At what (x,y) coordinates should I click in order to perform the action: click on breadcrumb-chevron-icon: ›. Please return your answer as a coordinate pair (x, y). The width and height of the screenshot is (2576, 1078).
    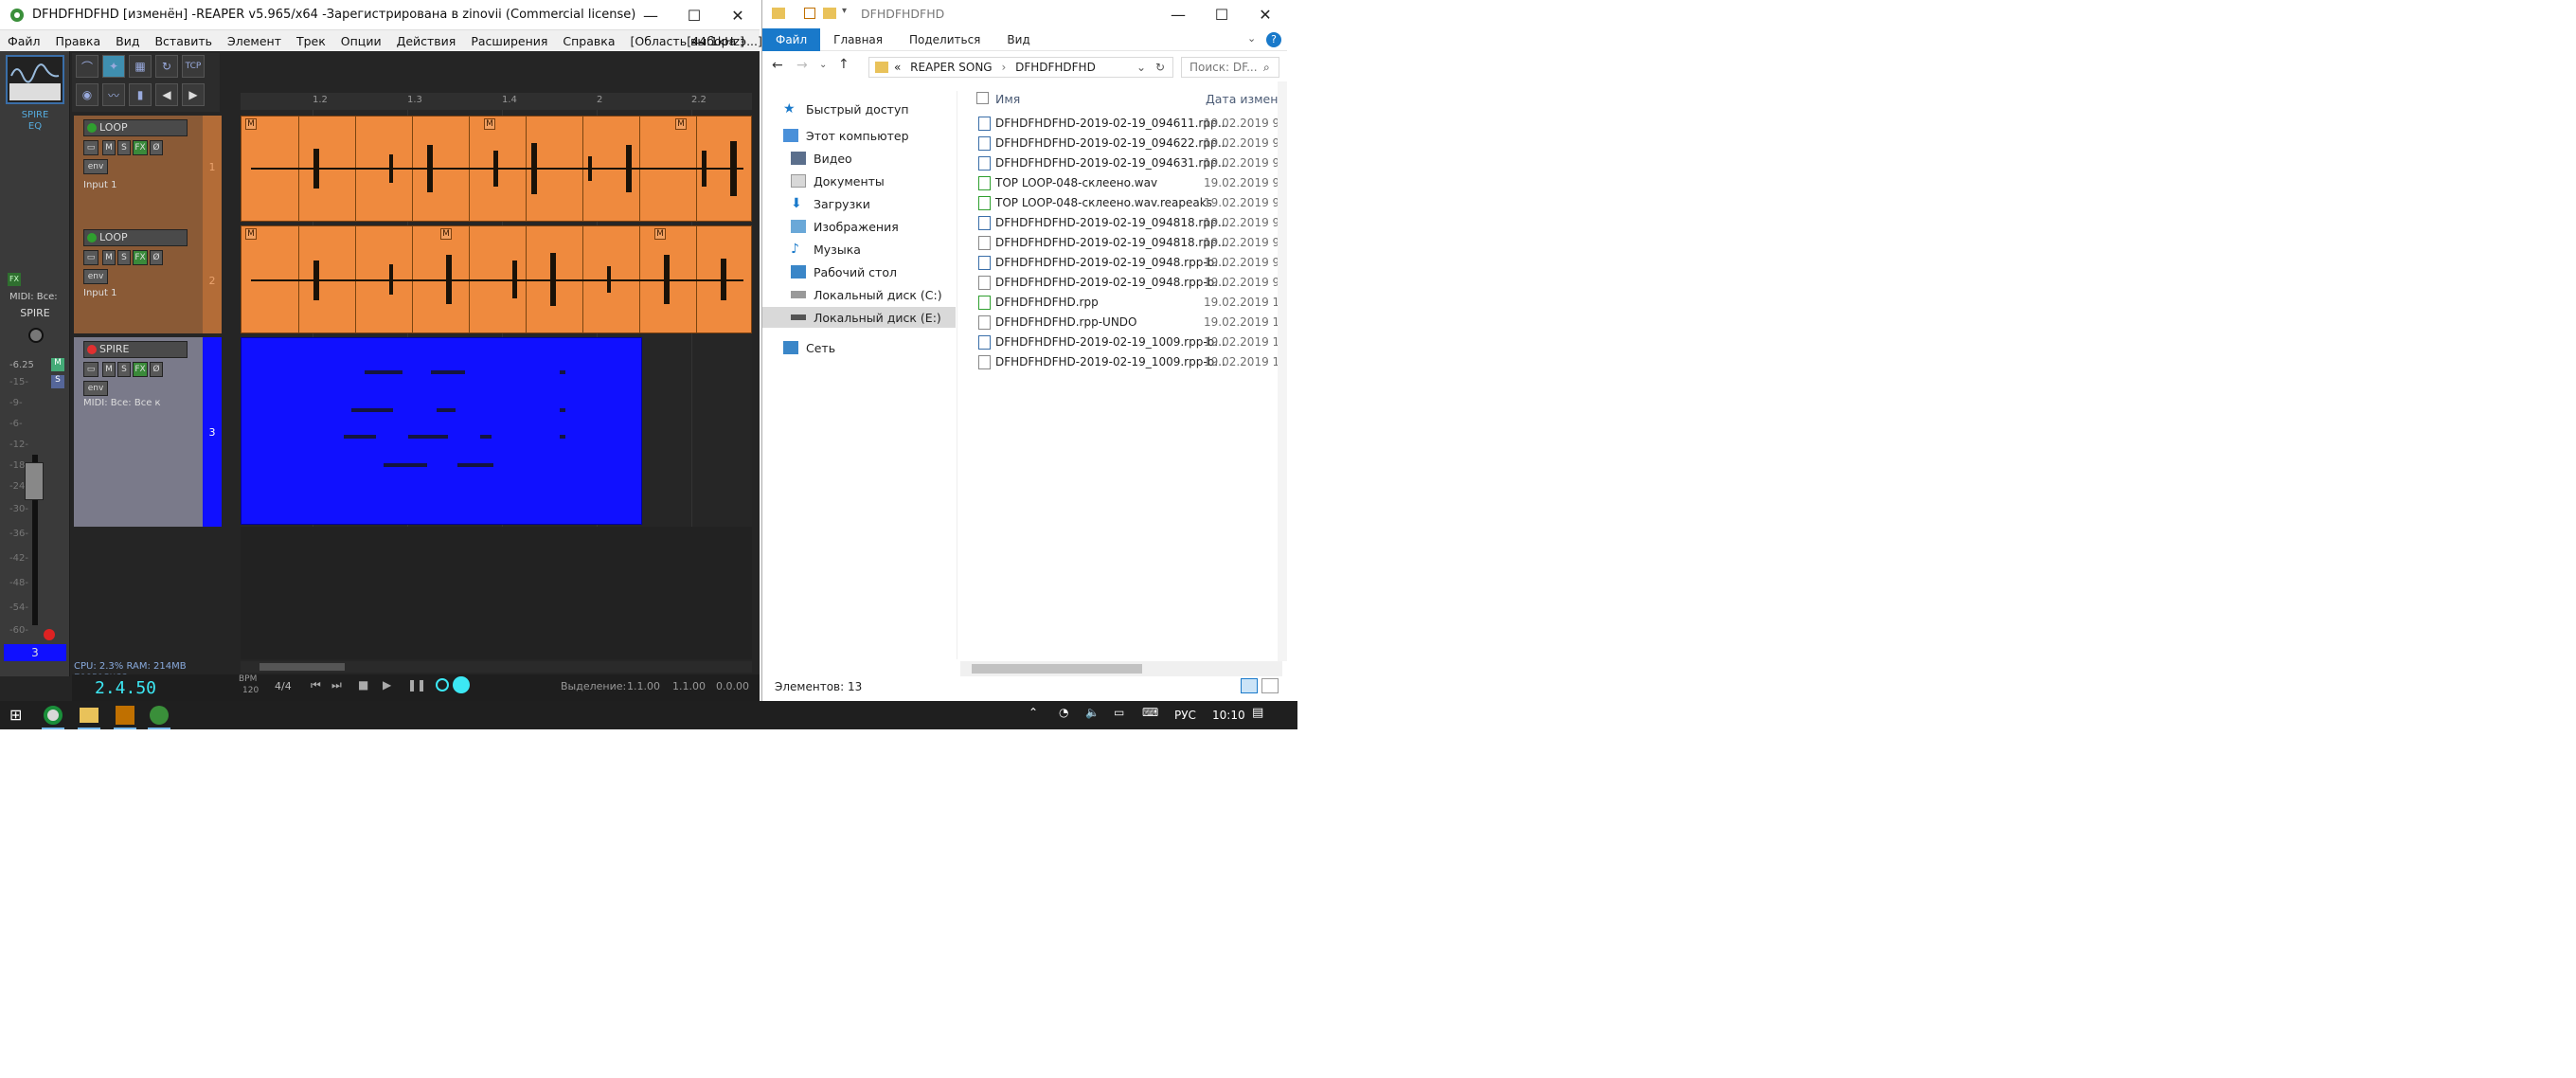
    Looking at the image, I should click on (1003, 68).